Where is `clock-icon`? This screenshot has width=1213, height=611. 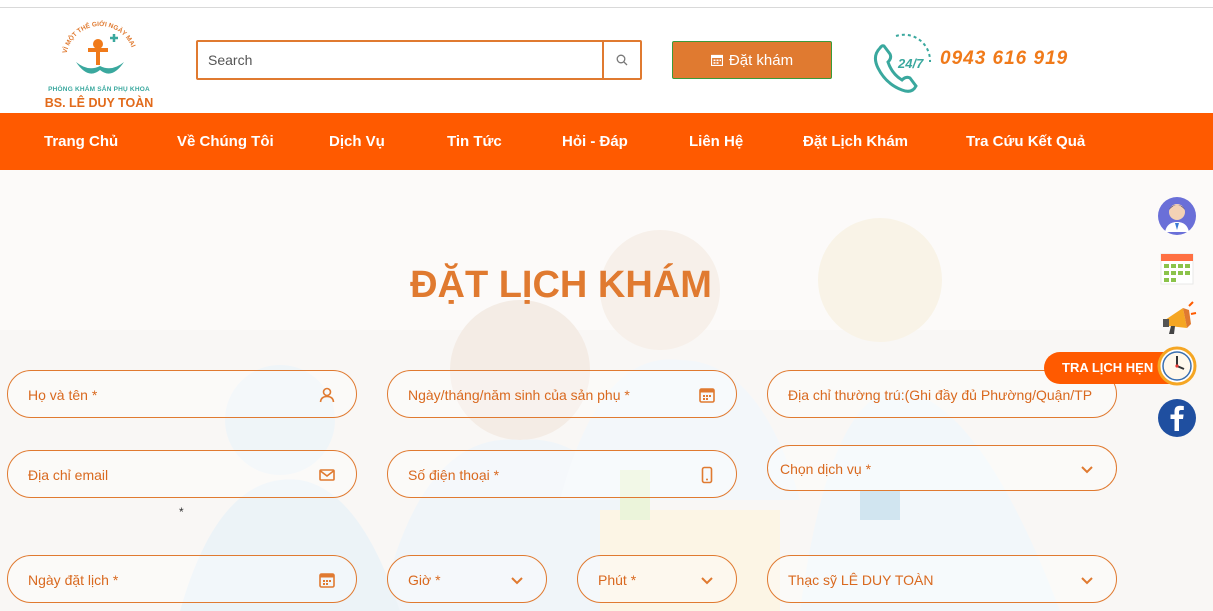 clock-icon is located at coordinates (1177, 366).